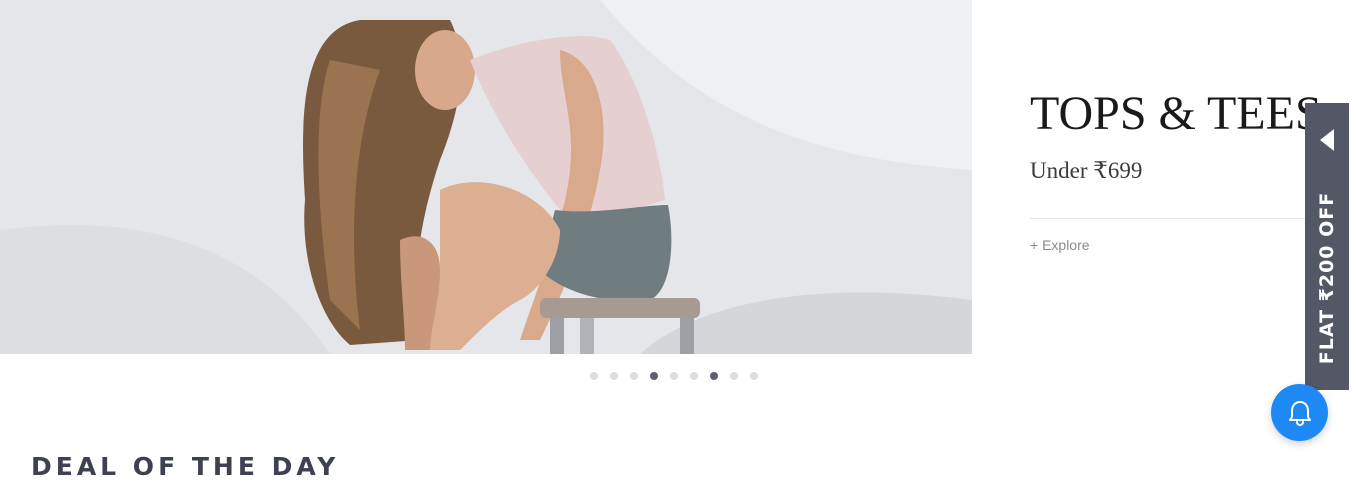 The height and width of the screenshot is (501, 1356). Describe the element at coordinates (1060, 245) in the screenshot. I see `explore-link: + Explore` at that location.